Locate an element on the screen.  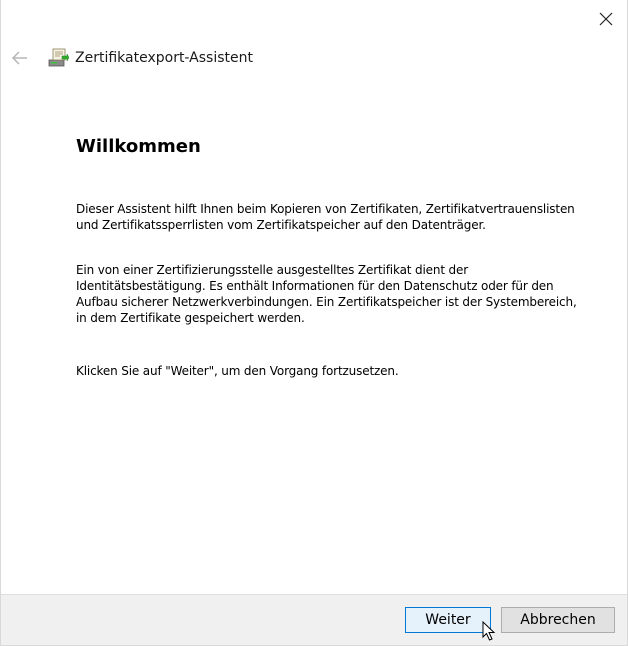
back-button is located at coordinates (20, 58).